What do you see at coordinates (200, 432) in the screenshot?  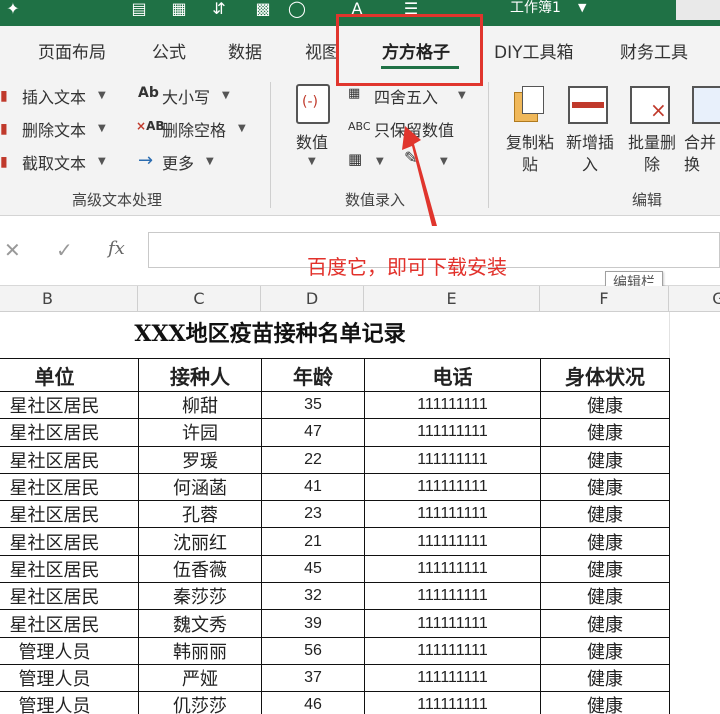 I see `person-cell: 许园` at bounding box center [200, 432].